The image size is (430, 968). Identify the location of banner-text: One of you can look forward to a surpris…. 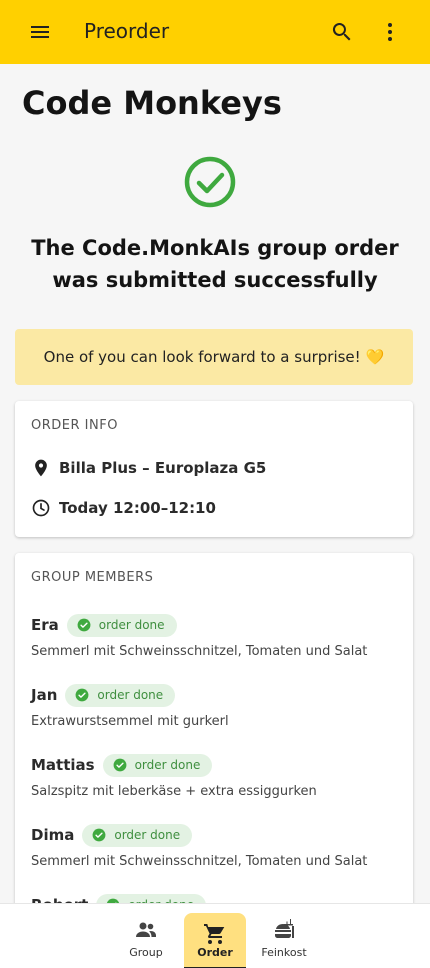
(202, 357).